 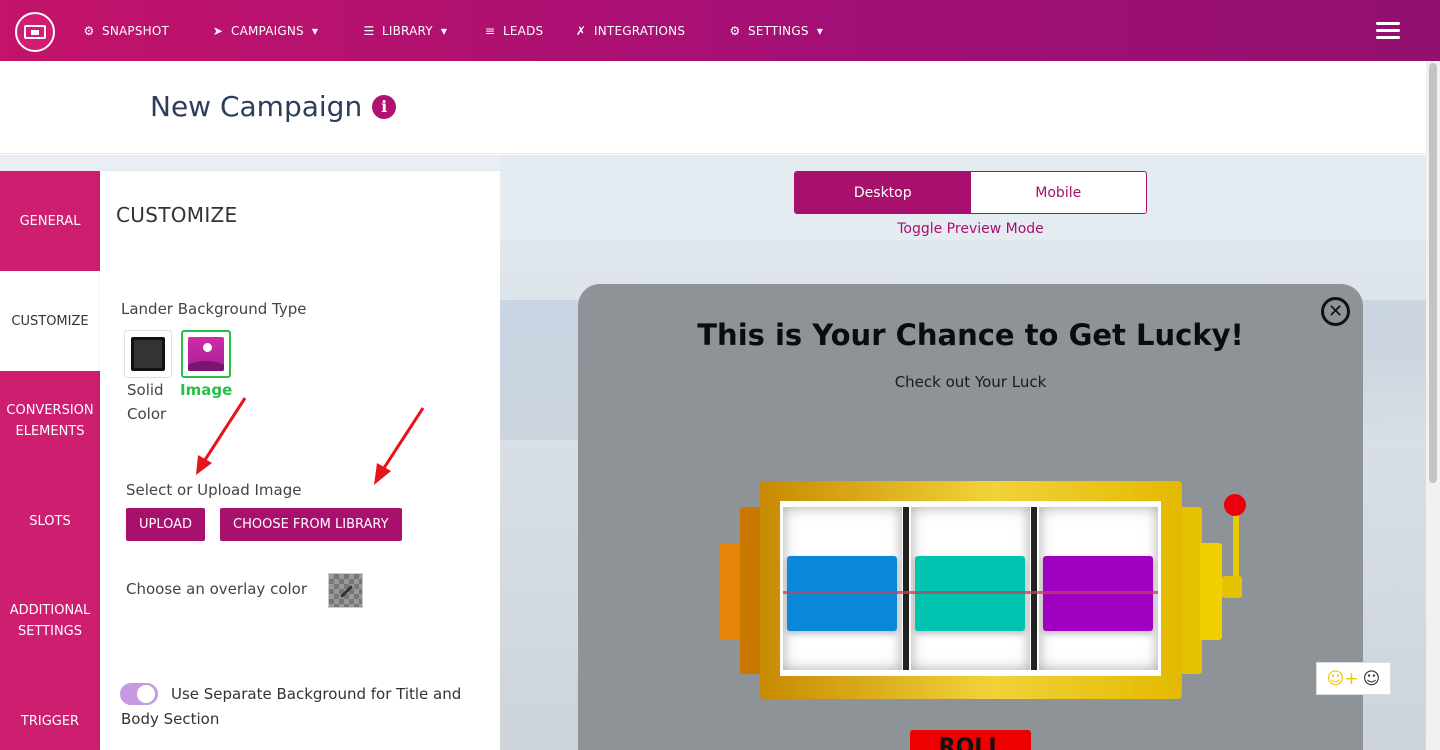 What do you see at coordinates (256, 106) in the screenshot?
I see `page-title-text: New Campaign` at bounding box center [256, 106].